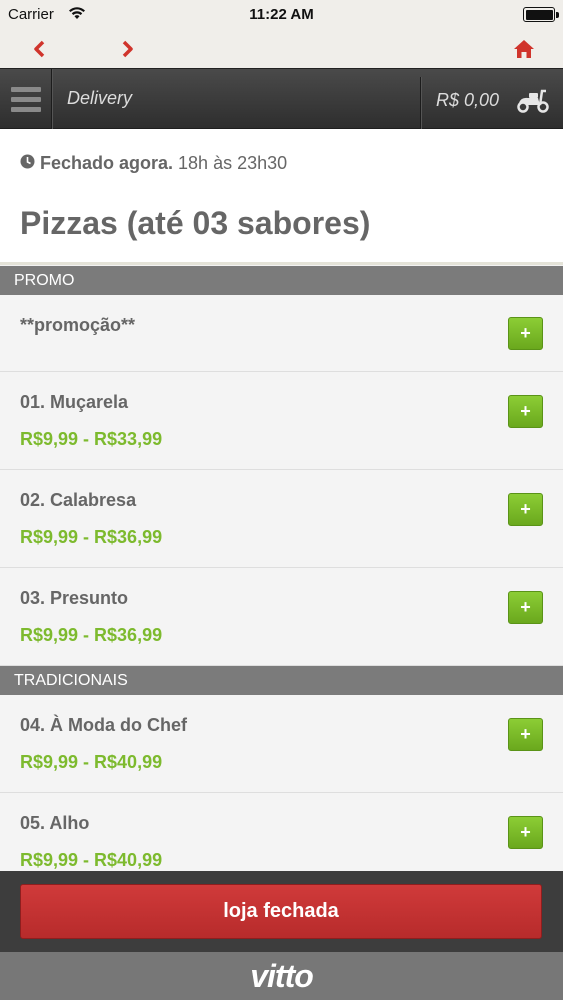 Image resolution: width=563 pixels, height=1000 pixels. Describe the element at coordinates (91, 439) in the screenshot. I see `item-price: R$9,99 - R$33,99` at that location.